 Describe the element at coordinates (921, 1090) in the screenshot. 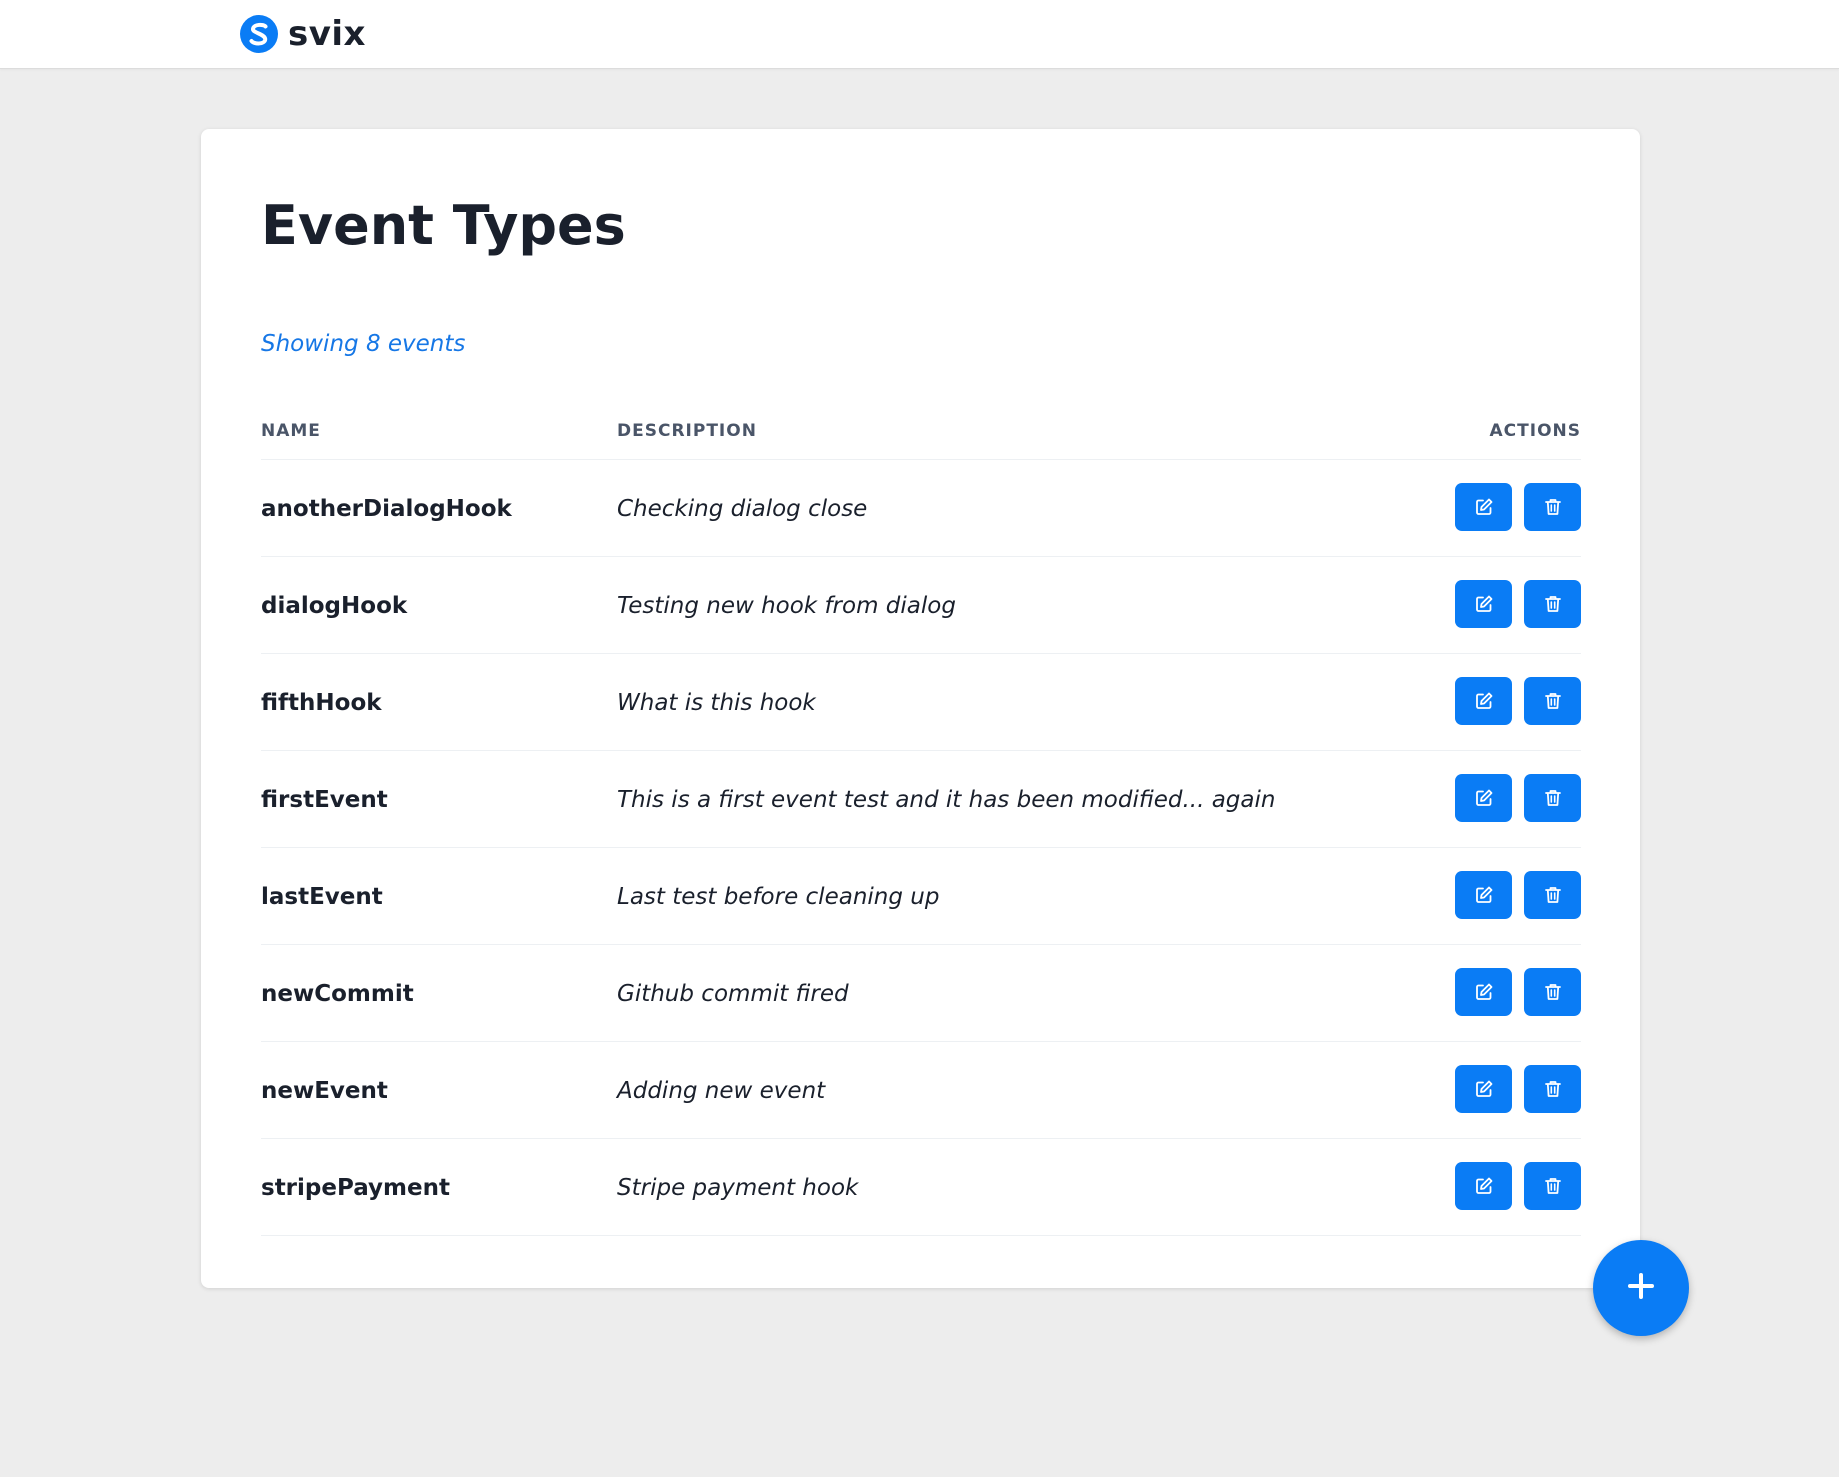

I see `table-row: newEvent Adding new event` at that location.